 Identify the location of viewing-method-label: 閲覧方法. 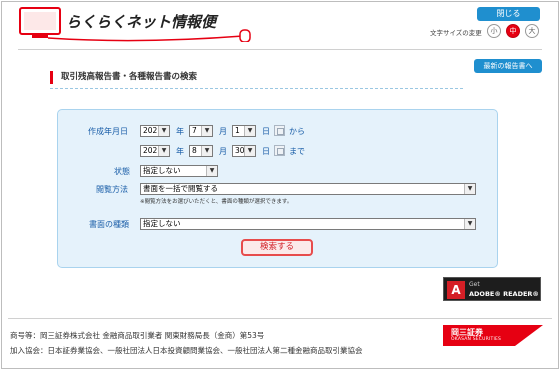
(112, 189).